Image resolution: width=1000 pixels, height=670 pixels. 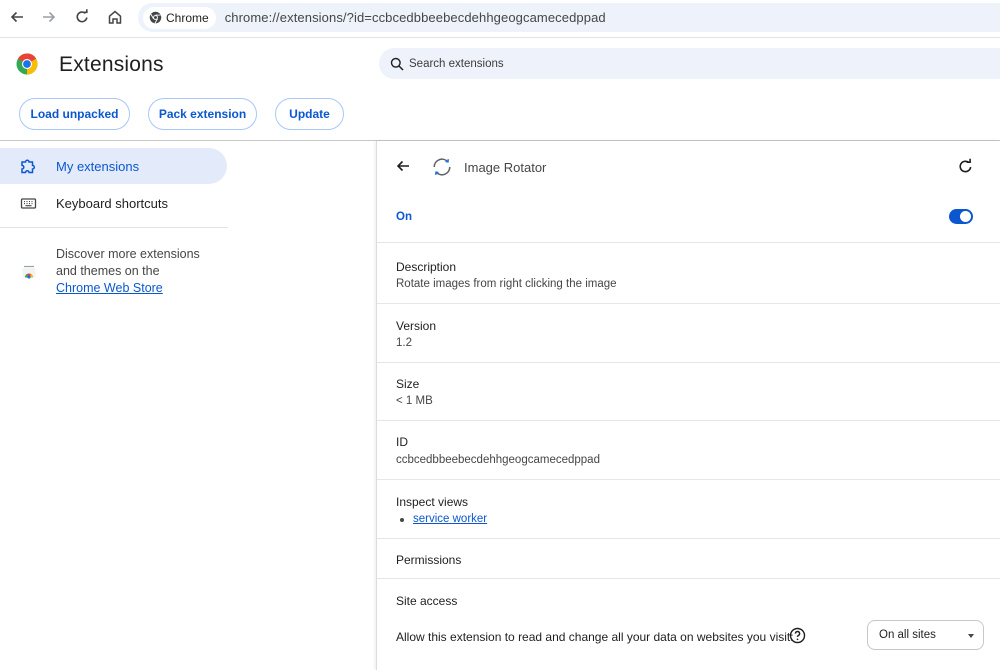 What do you see at coordinates (500, 37) in the screenshot?
I see `toolbar-divider` at bounding box center [500, 37].